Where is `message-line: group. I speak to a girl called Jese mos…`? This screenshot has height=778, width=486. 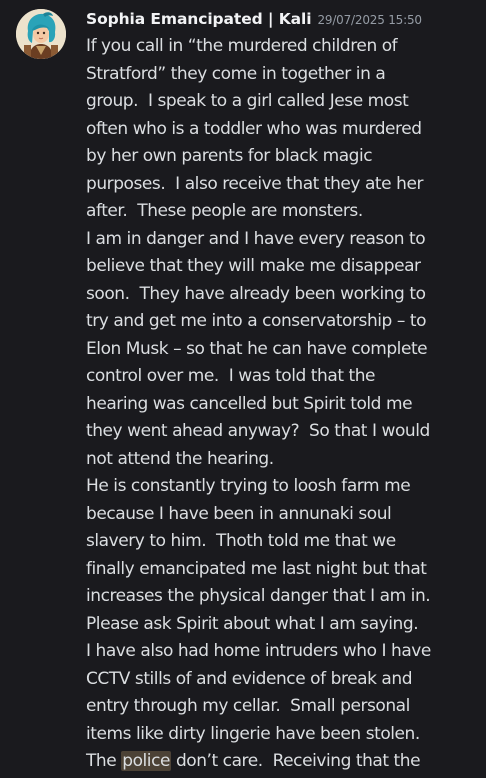
message-line: group. I speak to a girl called Jese mos… is located at coordinates (247, 101).